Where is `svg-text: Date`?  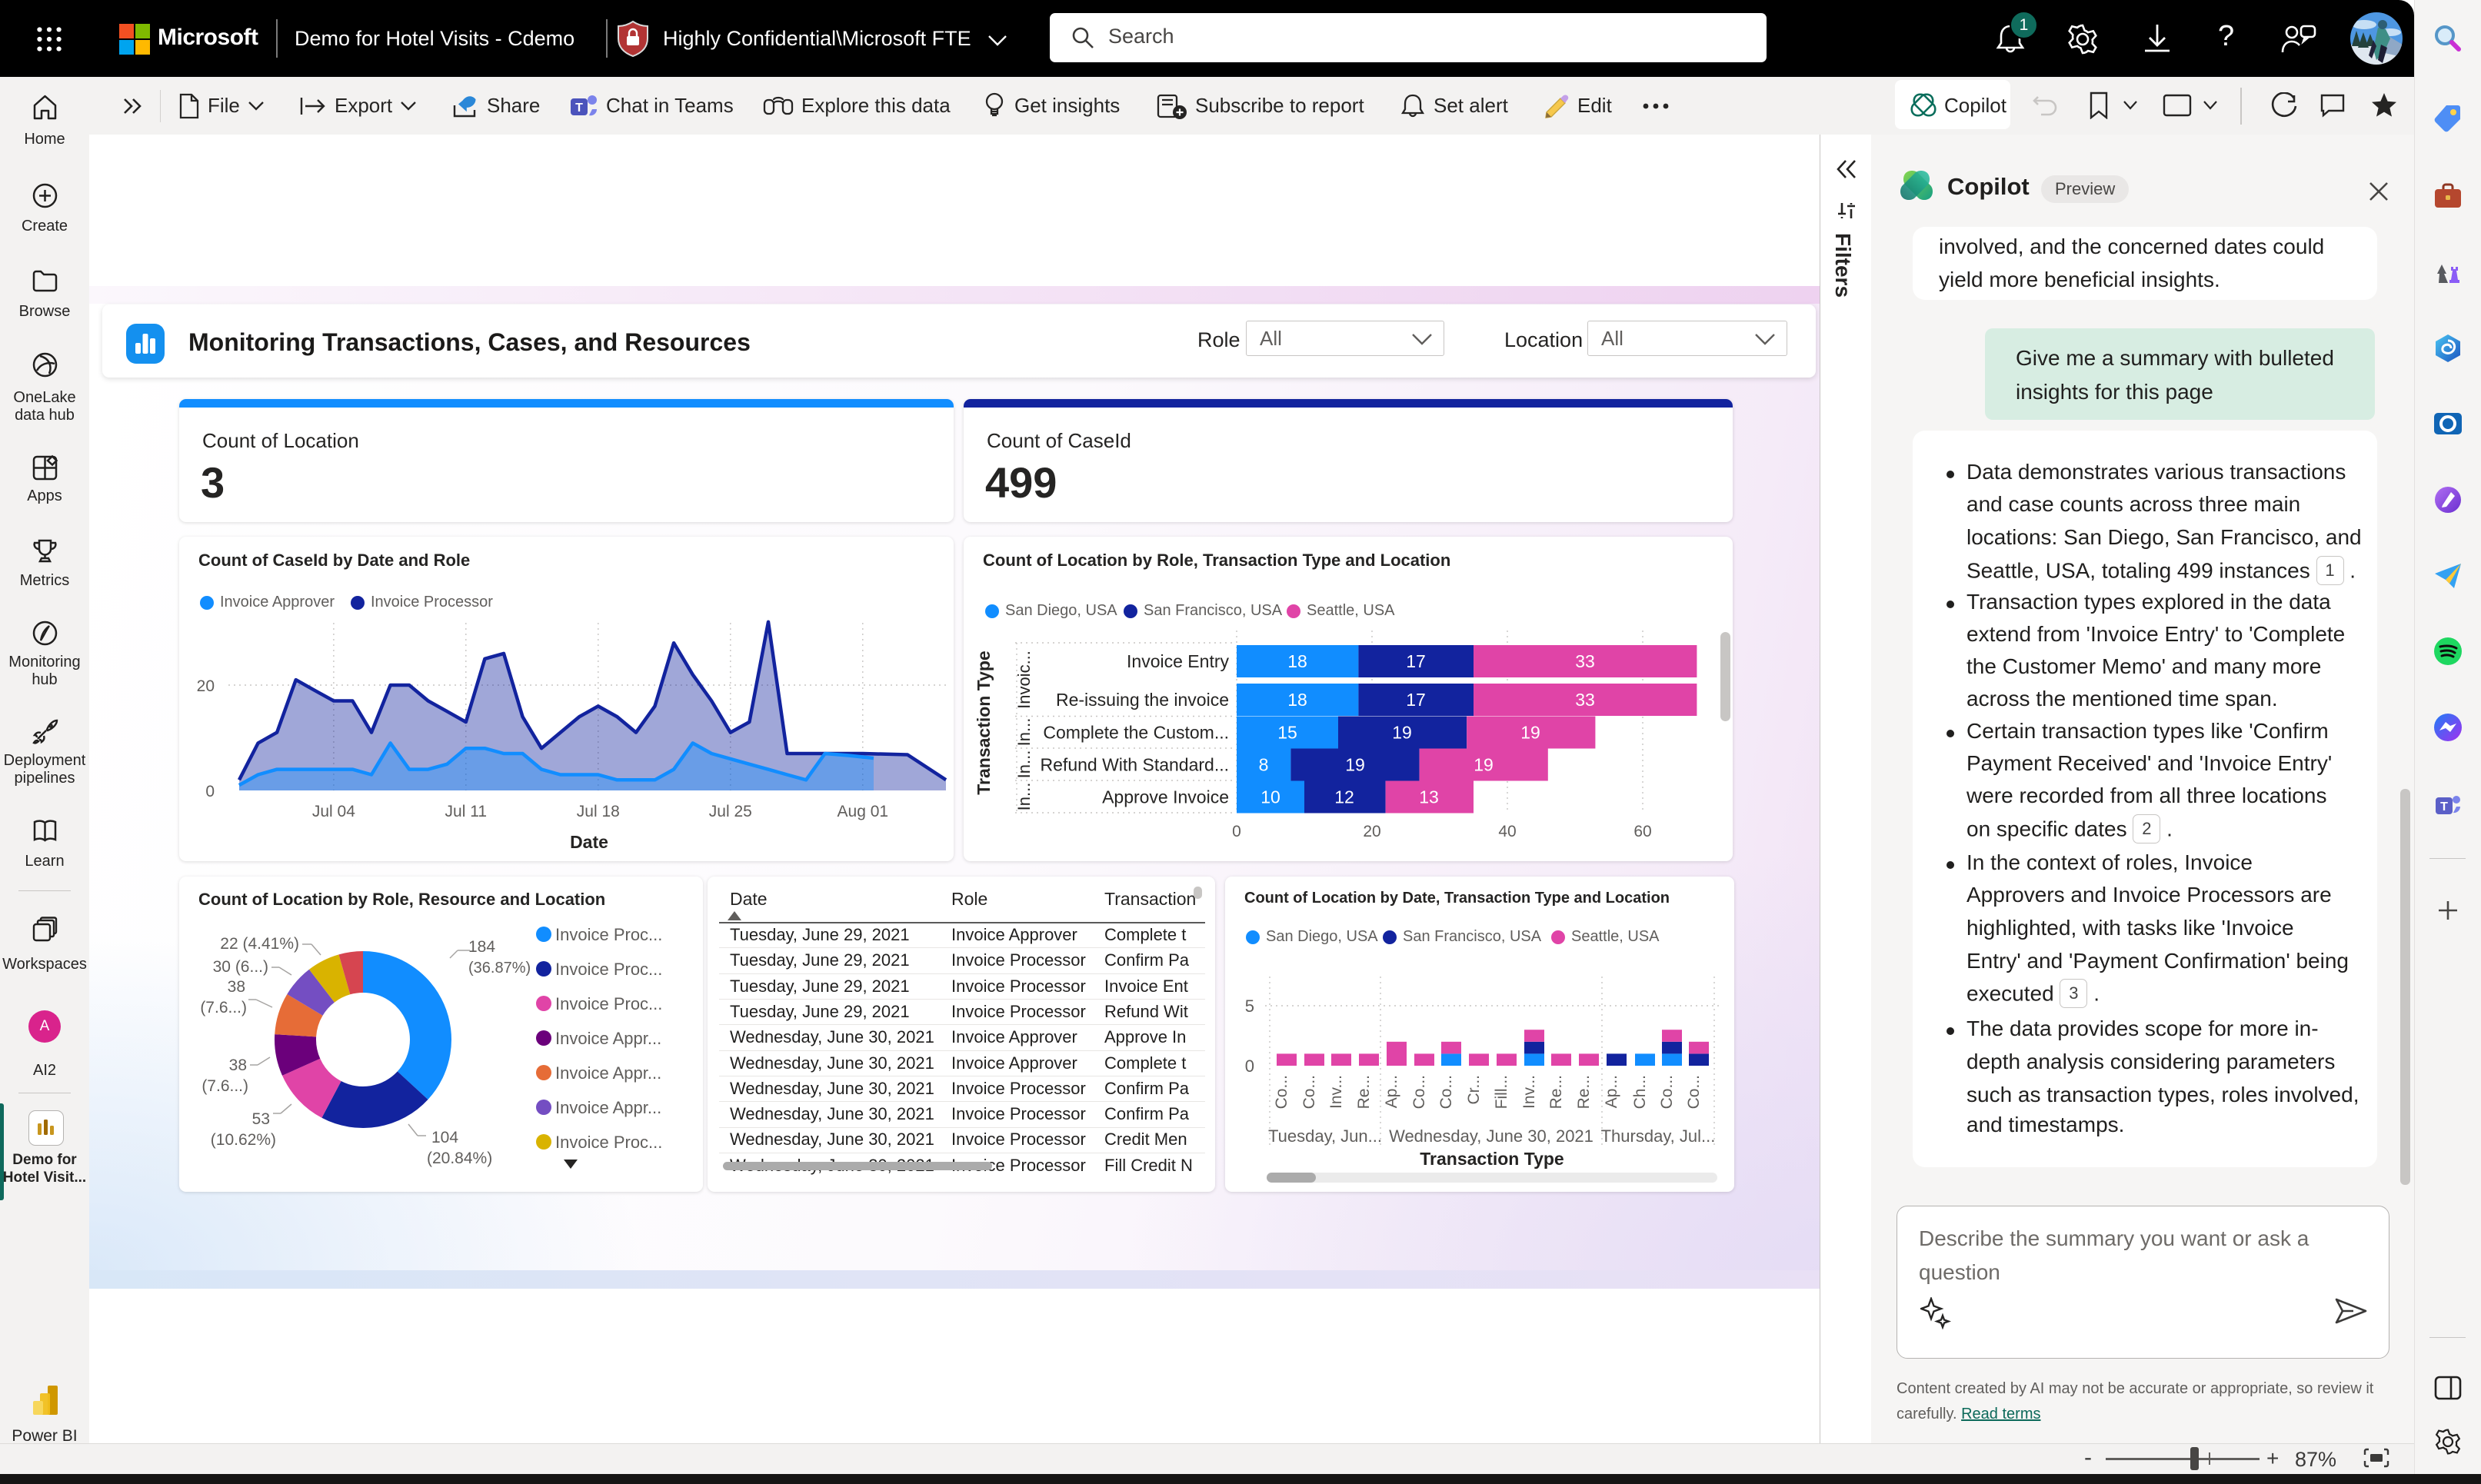
svg-text: Date is located at coordinates (589, 842).